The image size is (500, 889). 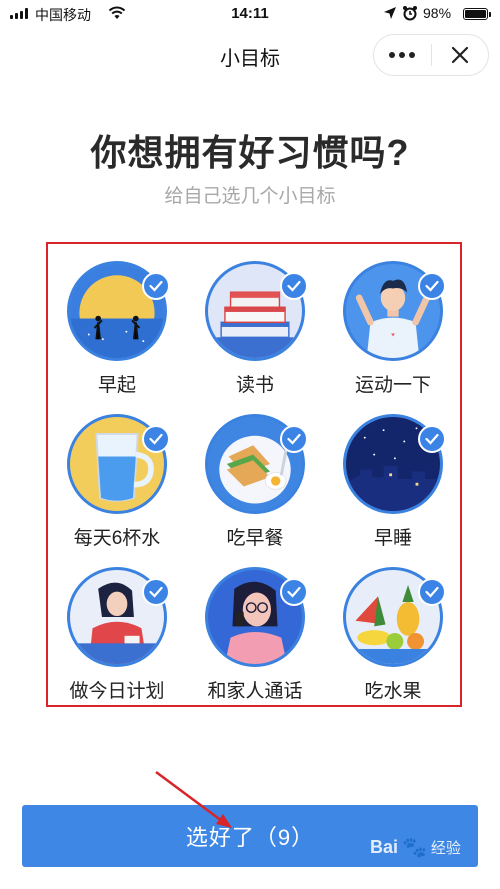 I want to click on battery-icon, so click(x=477, y=14).